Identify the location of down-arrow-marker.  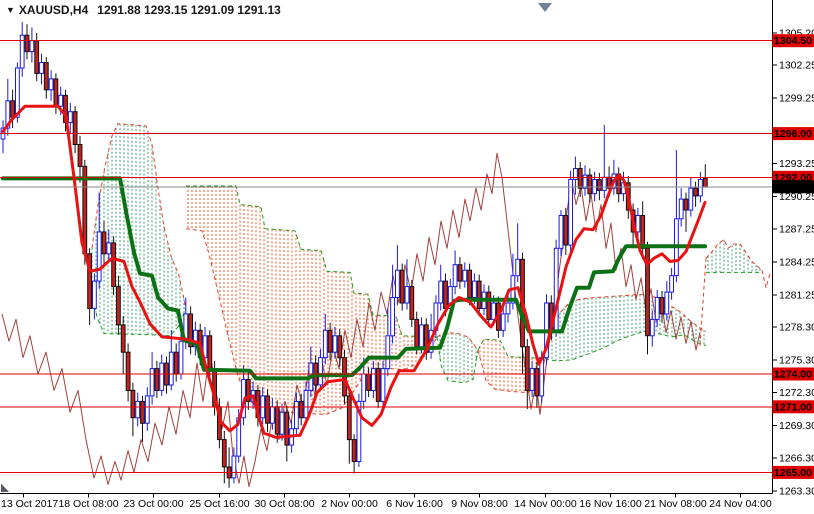
(545, 7).